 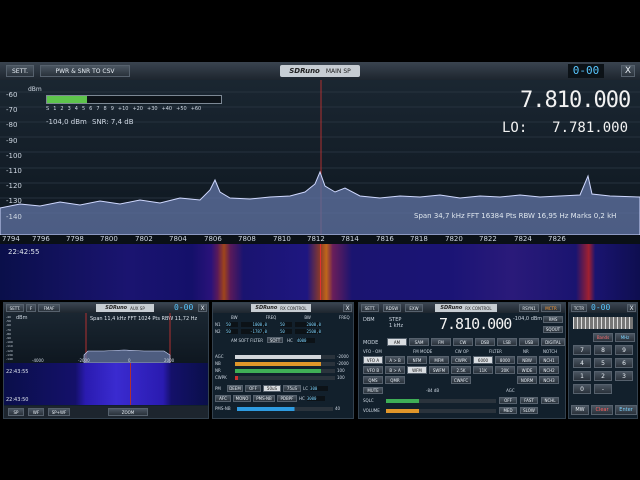 I want to click on 75us-button: 75uS, so click(x=292, y=388).